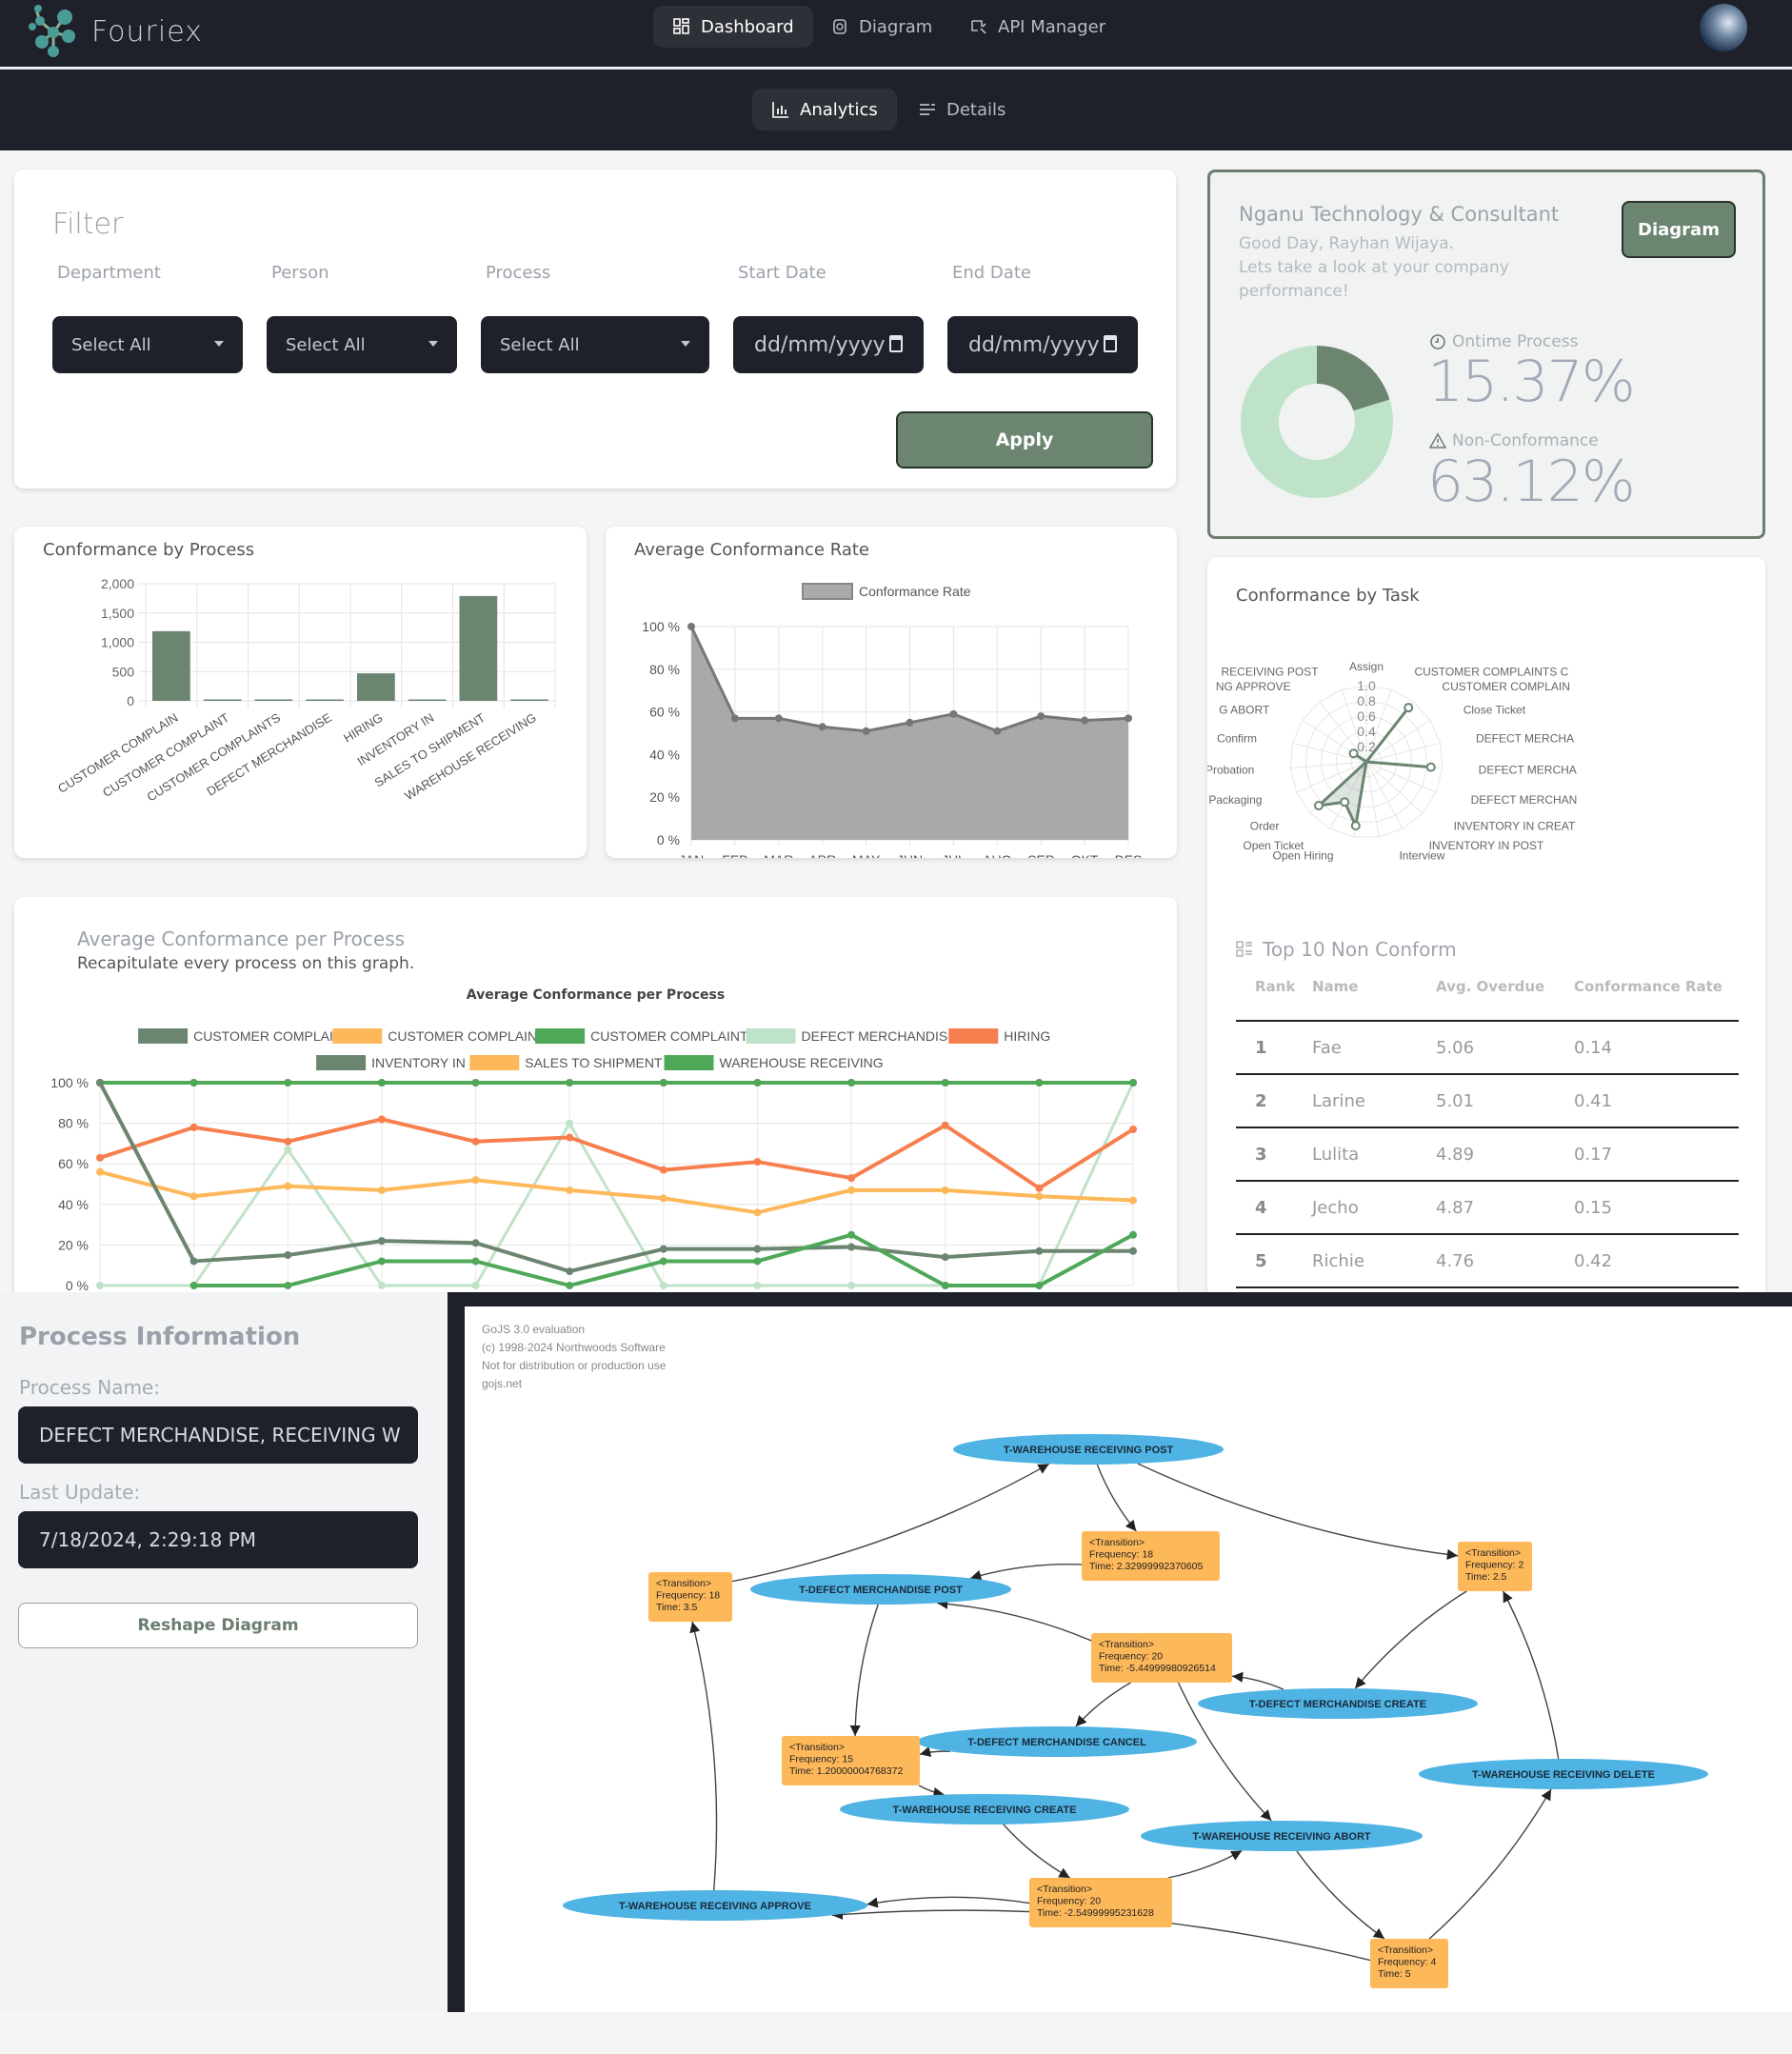 Image resolution: width=1792 pixels, height=2054 pixels. I want to click on person-value: Select All, so click(326, 344).